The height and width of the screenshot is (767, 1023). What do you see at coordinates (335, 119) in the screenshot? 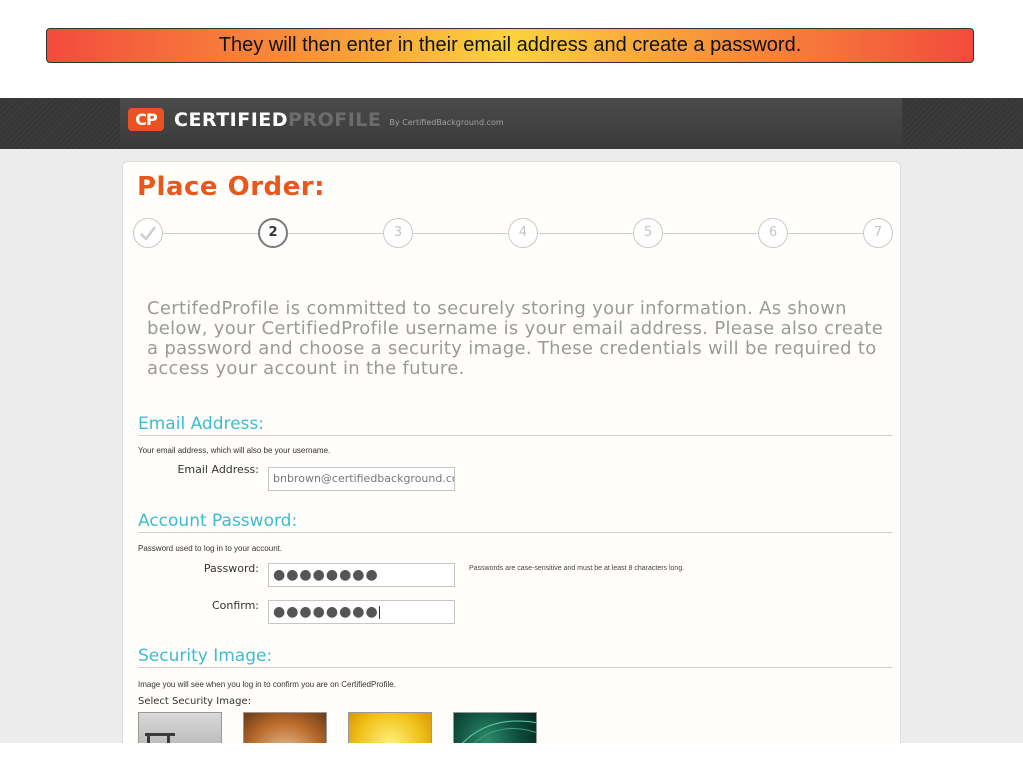
I see `logo-profile: PROFILE` at bounding box center [335, 119].